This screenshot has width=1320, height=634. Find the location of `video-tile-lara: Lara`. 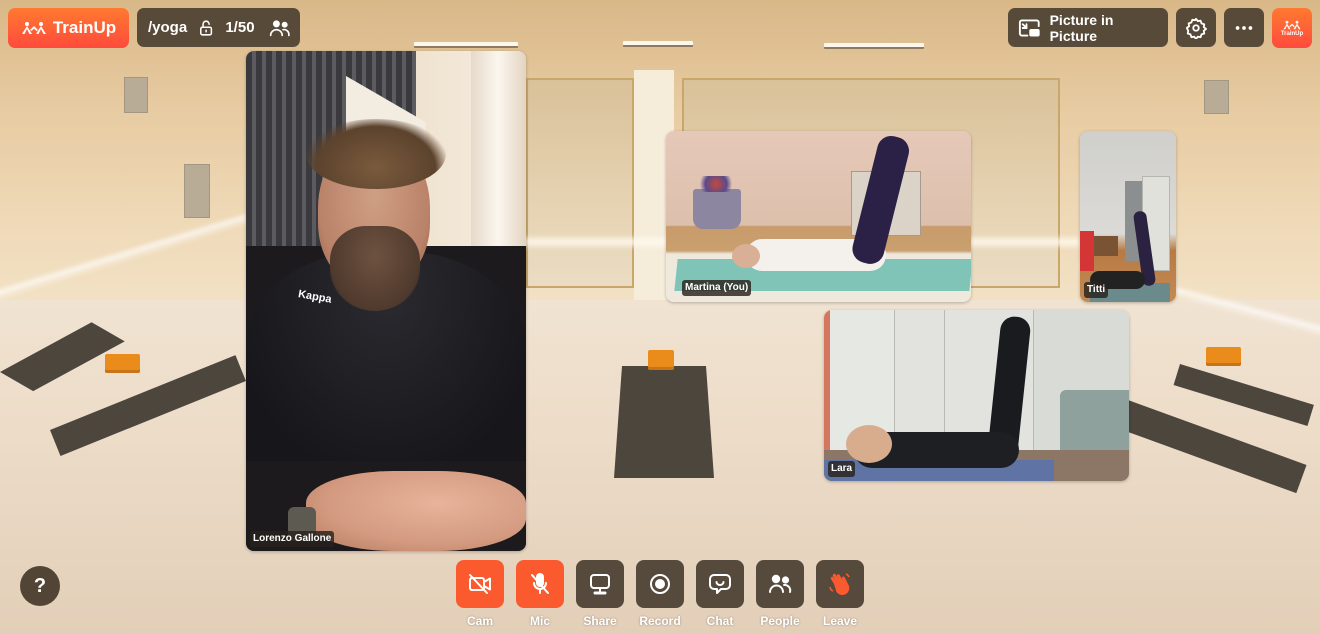

video-tile-lara: Lara is located at coordinates (976, 395).